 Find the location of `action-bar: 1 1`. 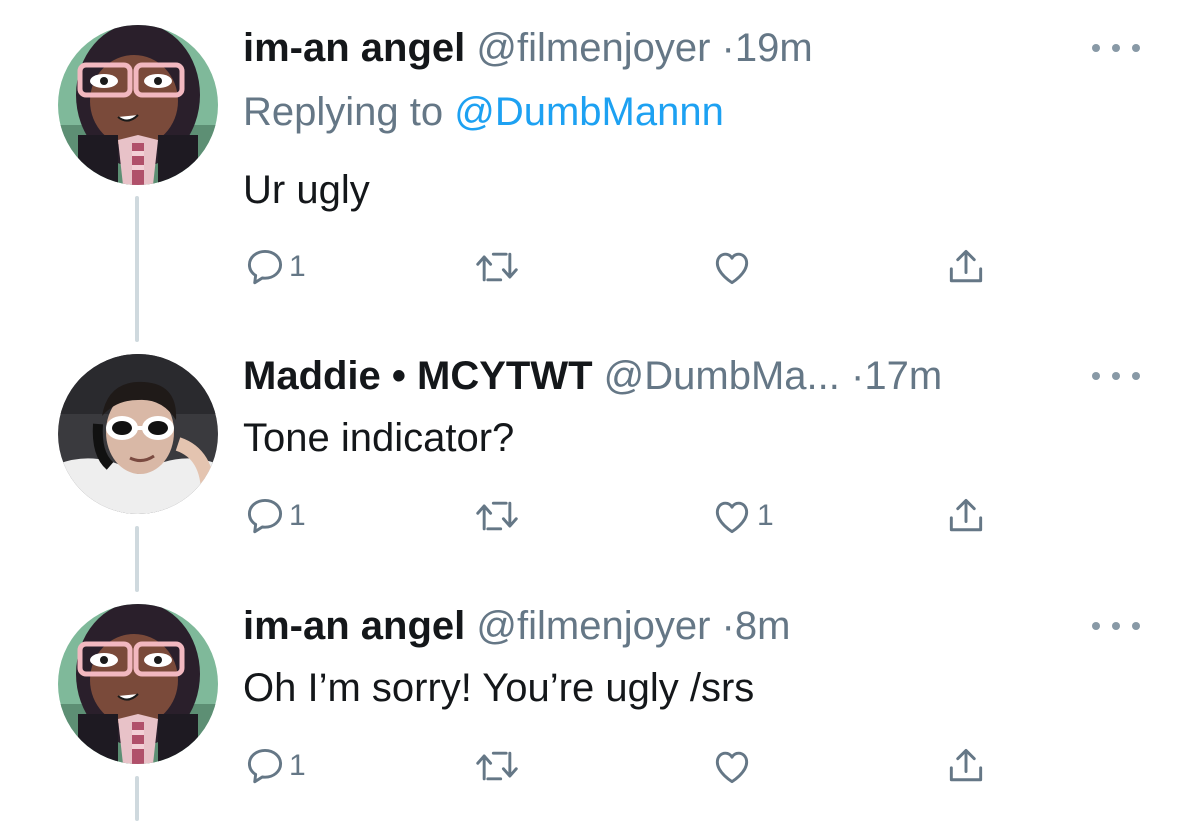

action-bar: 1 1 is located at coordinates (623, 516).